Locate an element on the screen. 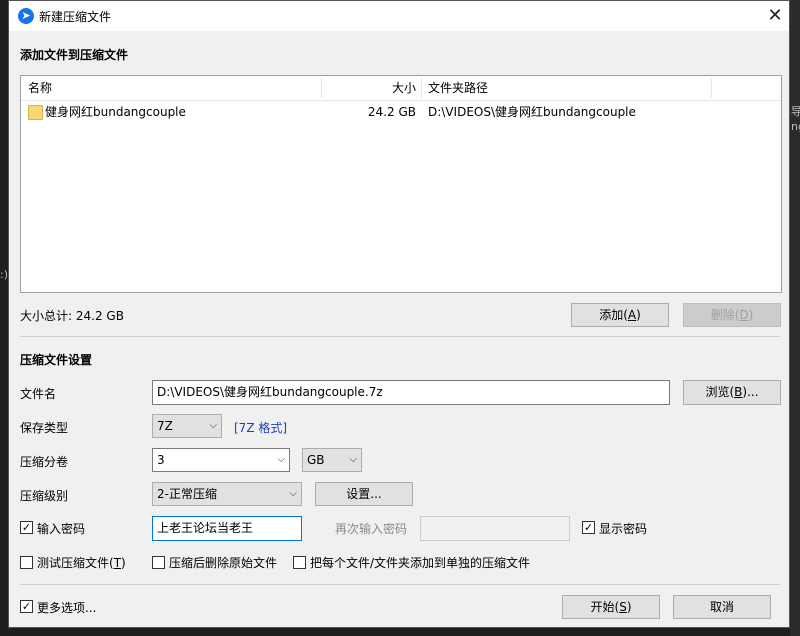  settings-section-title: 压缩文件设置 is located at coordinates (56, 360).